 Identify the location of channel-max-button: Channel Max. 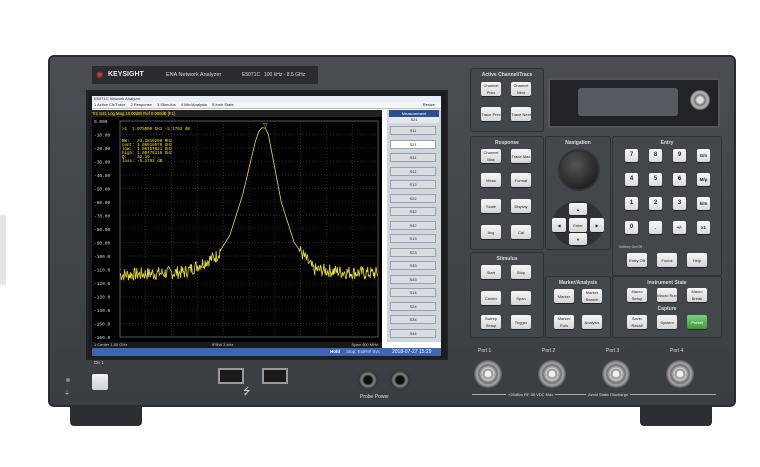
(491, 156).